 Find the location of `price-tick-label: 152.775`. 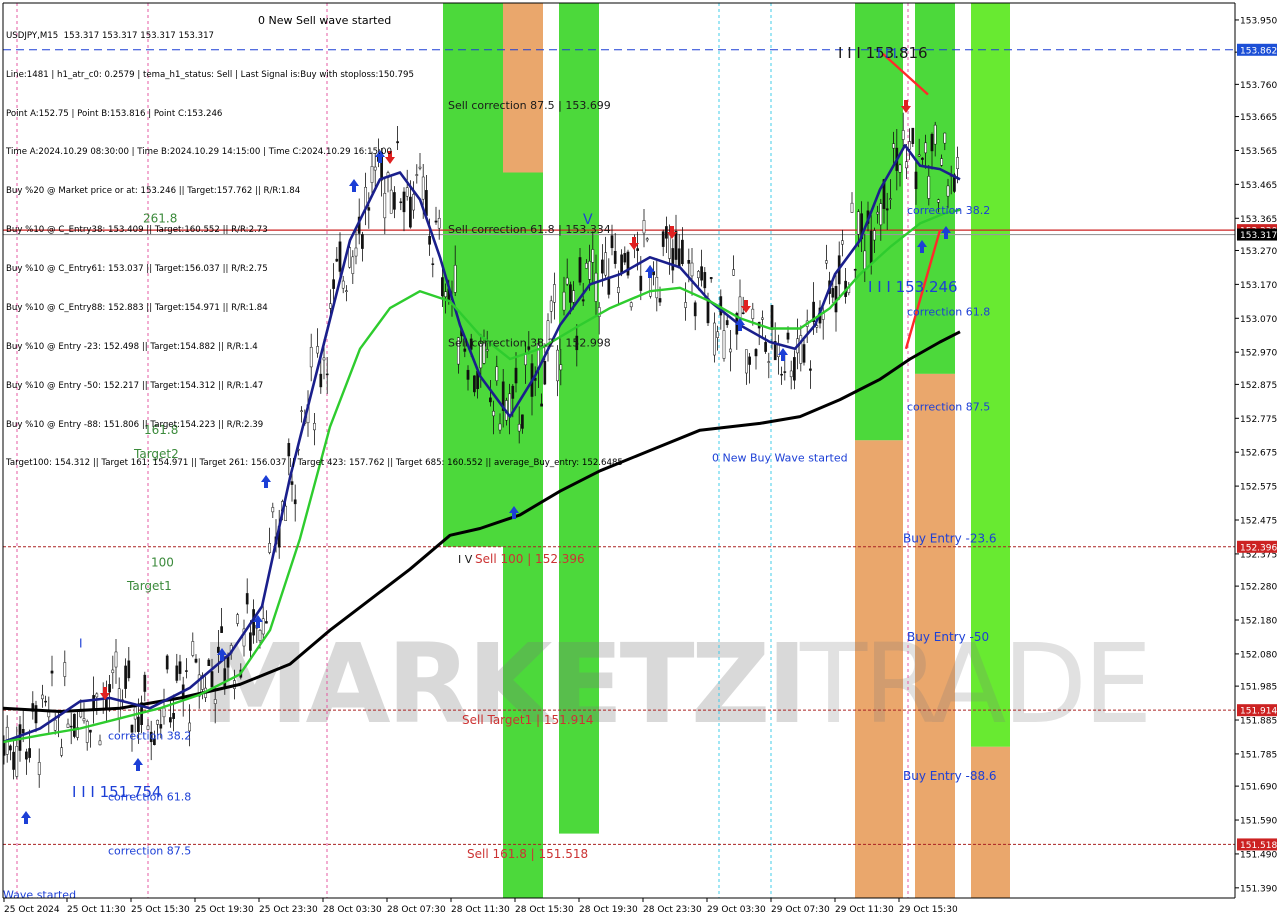

price-tick-label: 152.775 is located at coordinates (1258, 420).